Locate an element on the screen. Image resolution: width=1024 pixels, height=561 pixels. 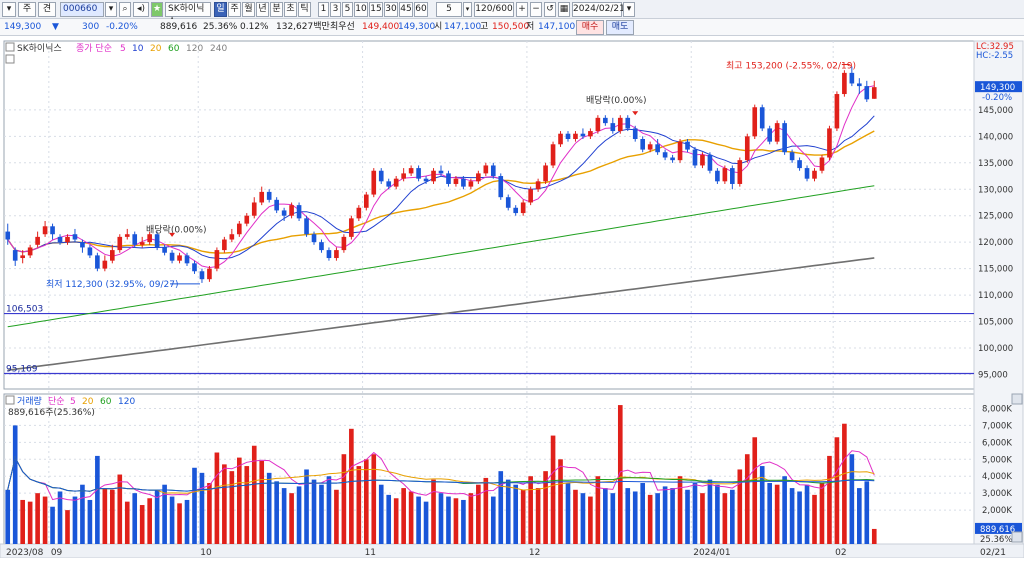
scroll-up-button is located at coordinates (1017, 399).